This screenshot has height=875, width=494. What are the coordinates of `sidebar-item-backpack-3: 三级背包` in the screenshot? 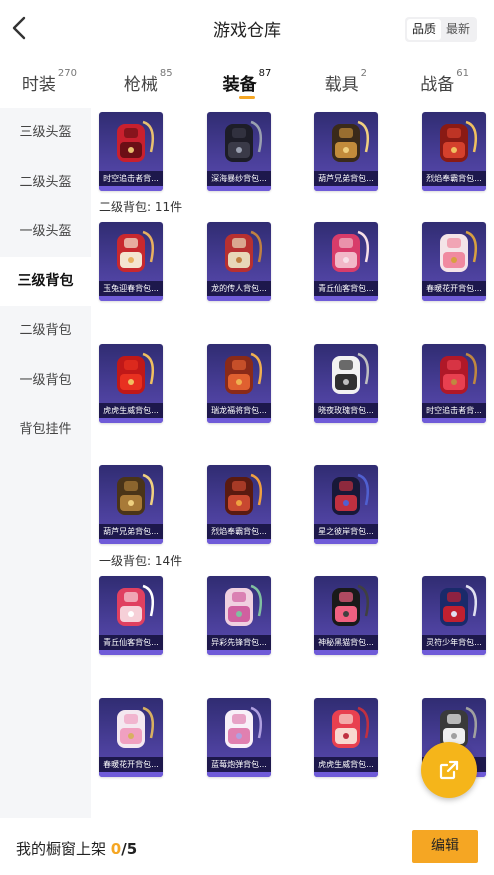 It's located at (45, 281).